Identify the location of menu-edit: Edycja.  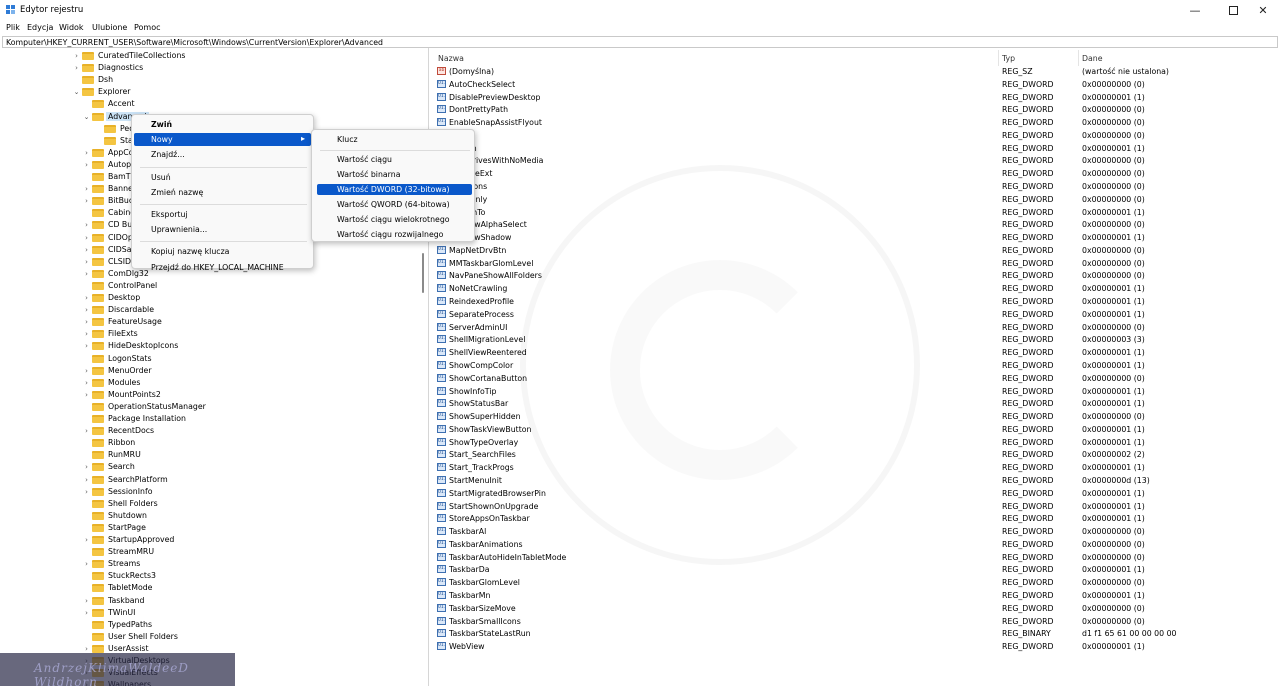
(40, 27).